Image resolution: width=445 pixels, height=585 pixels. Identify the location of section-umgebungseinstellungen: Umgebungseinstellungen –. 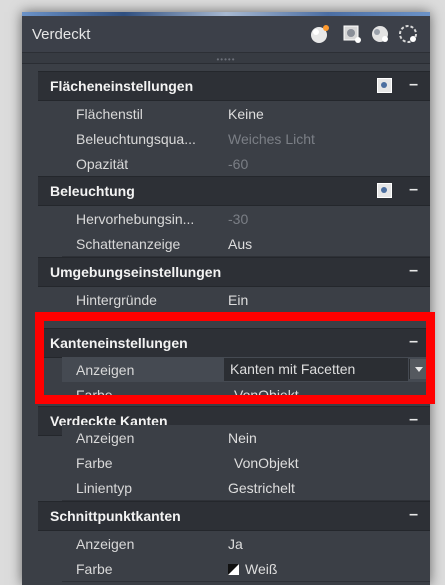
(234, 272).